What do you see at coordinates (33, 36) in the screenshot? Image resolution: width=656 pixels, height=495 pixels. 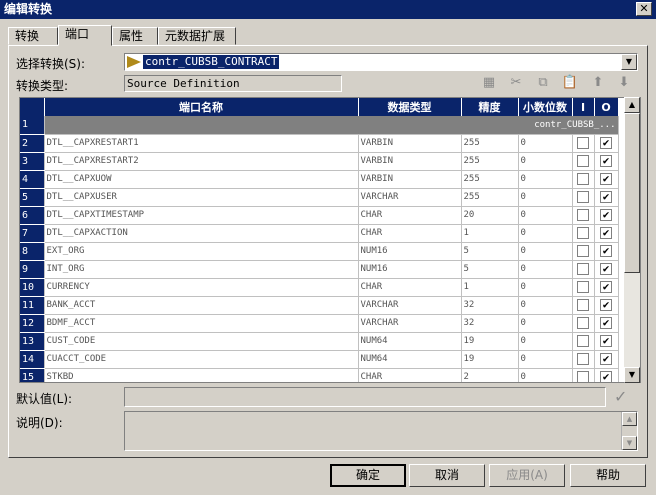 I see `tab-transform: 转换` at bounding box center [33, 36].